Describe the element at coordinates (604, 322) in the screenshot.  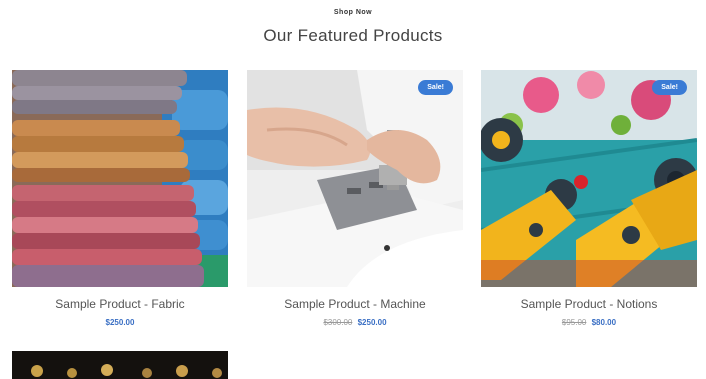
I see `product-price: $80.00` at that location.